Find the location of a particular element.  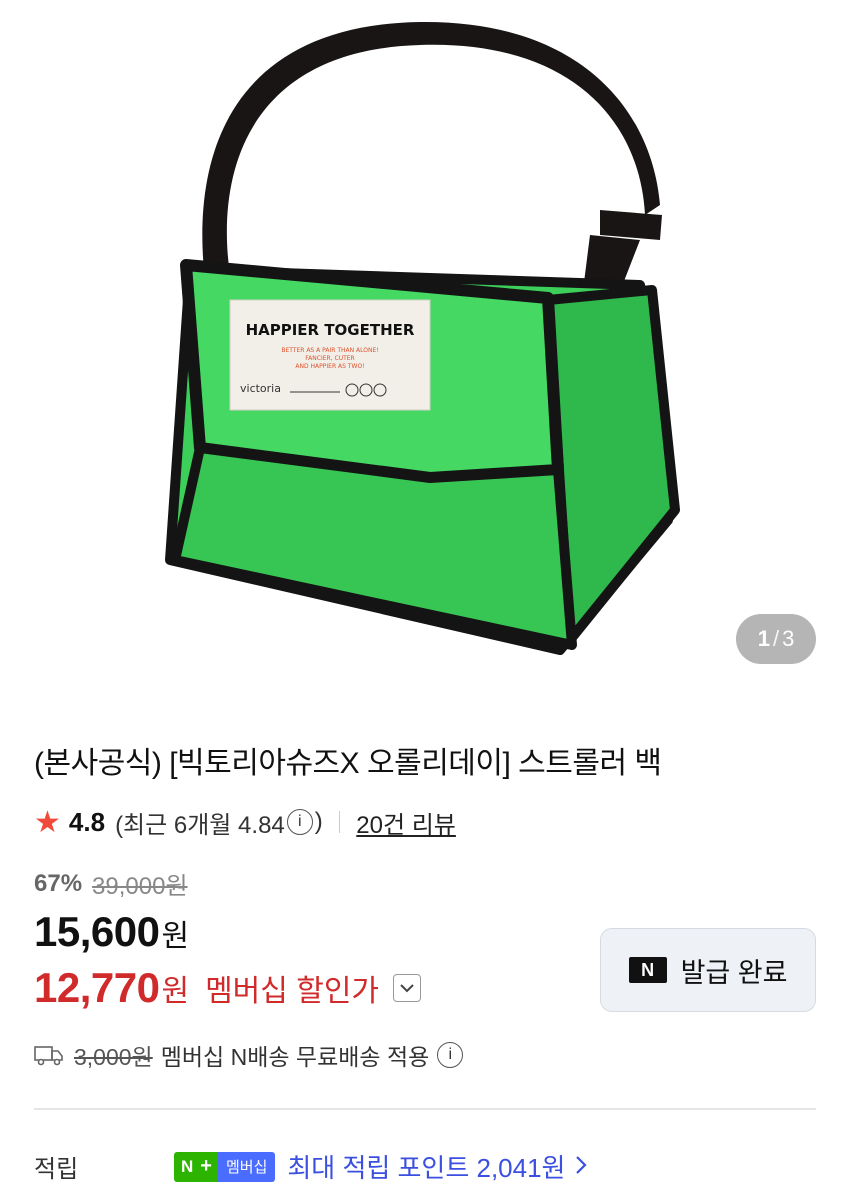

member-price-row: 12,770 원 멤버십 할인가 is located at coordinates (228, 988).